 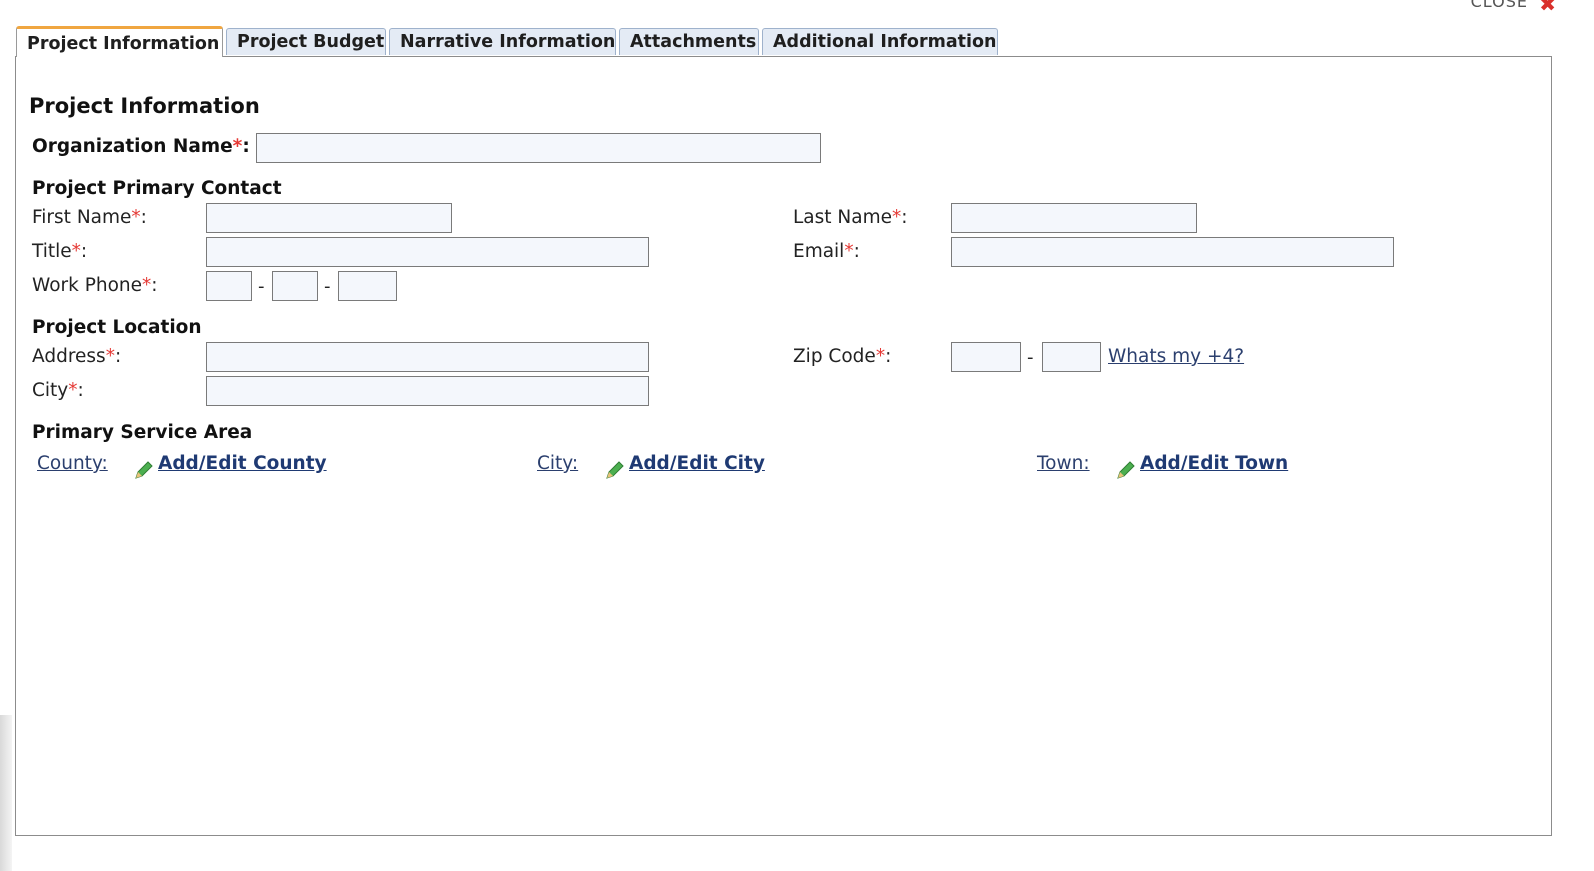 What do you see at coordinates (502, 41) in the screenshot?
I see `tab-narrative-information: Narrative Information` at bounding box center [502, 41].